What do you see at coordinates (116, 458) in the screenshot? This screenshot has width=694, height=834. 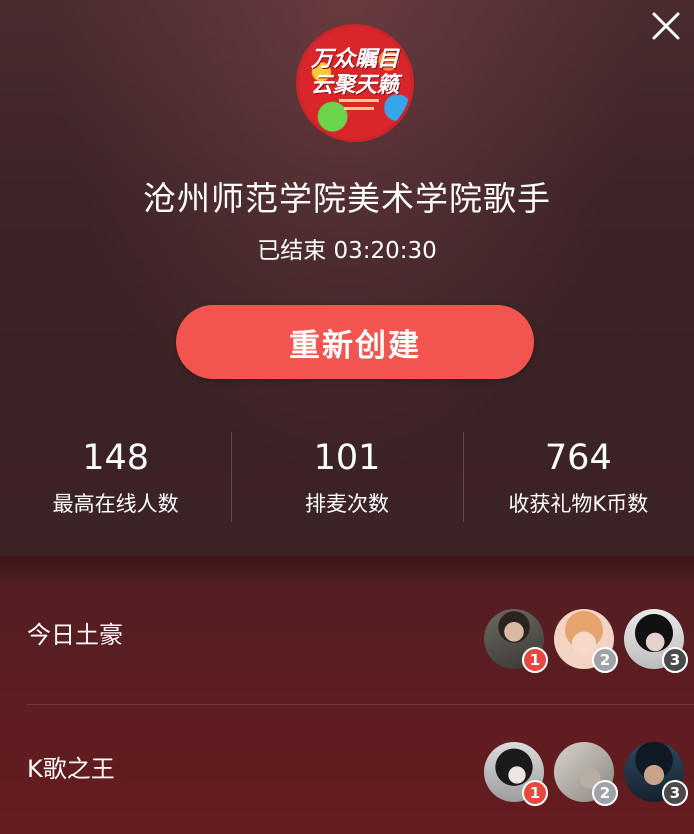 I see `stat-value: 148` at bounding box center [116, 458].